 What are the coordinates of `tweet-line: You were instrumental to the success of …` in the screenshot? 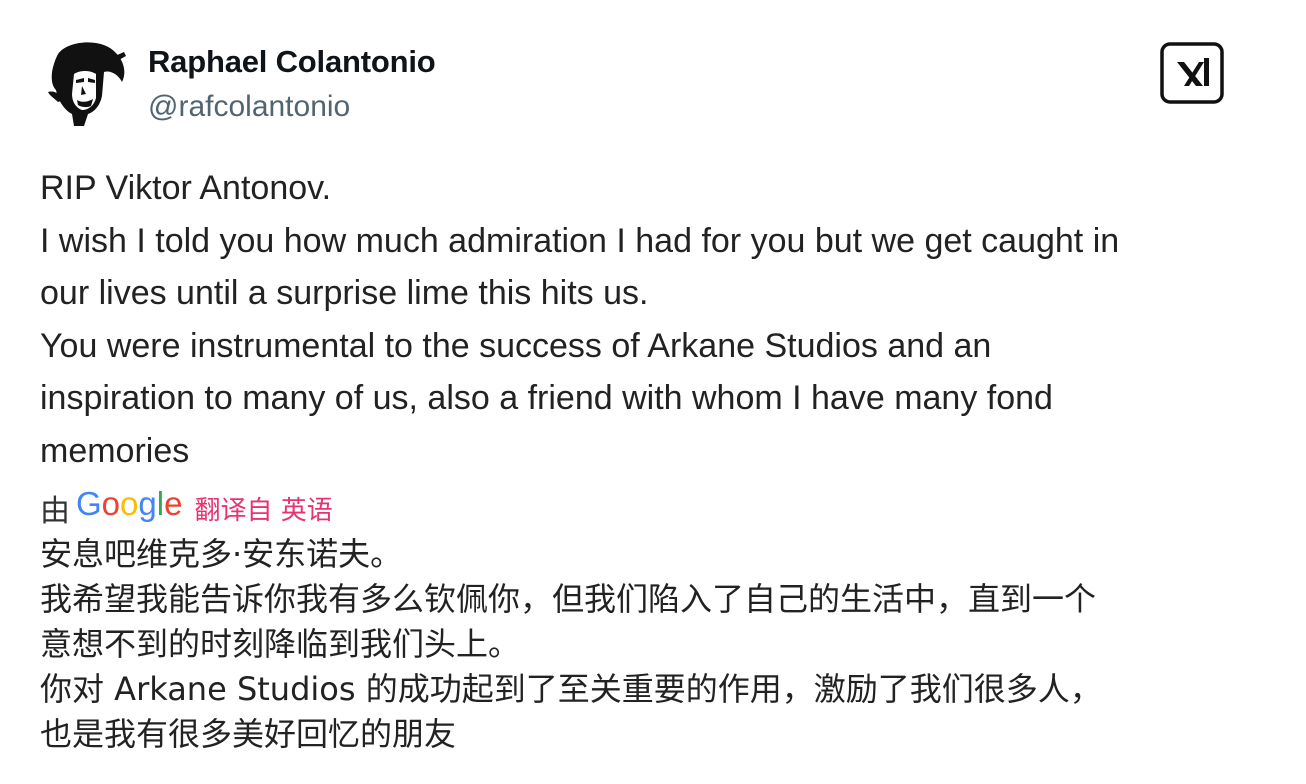 It's located at (516, 345).